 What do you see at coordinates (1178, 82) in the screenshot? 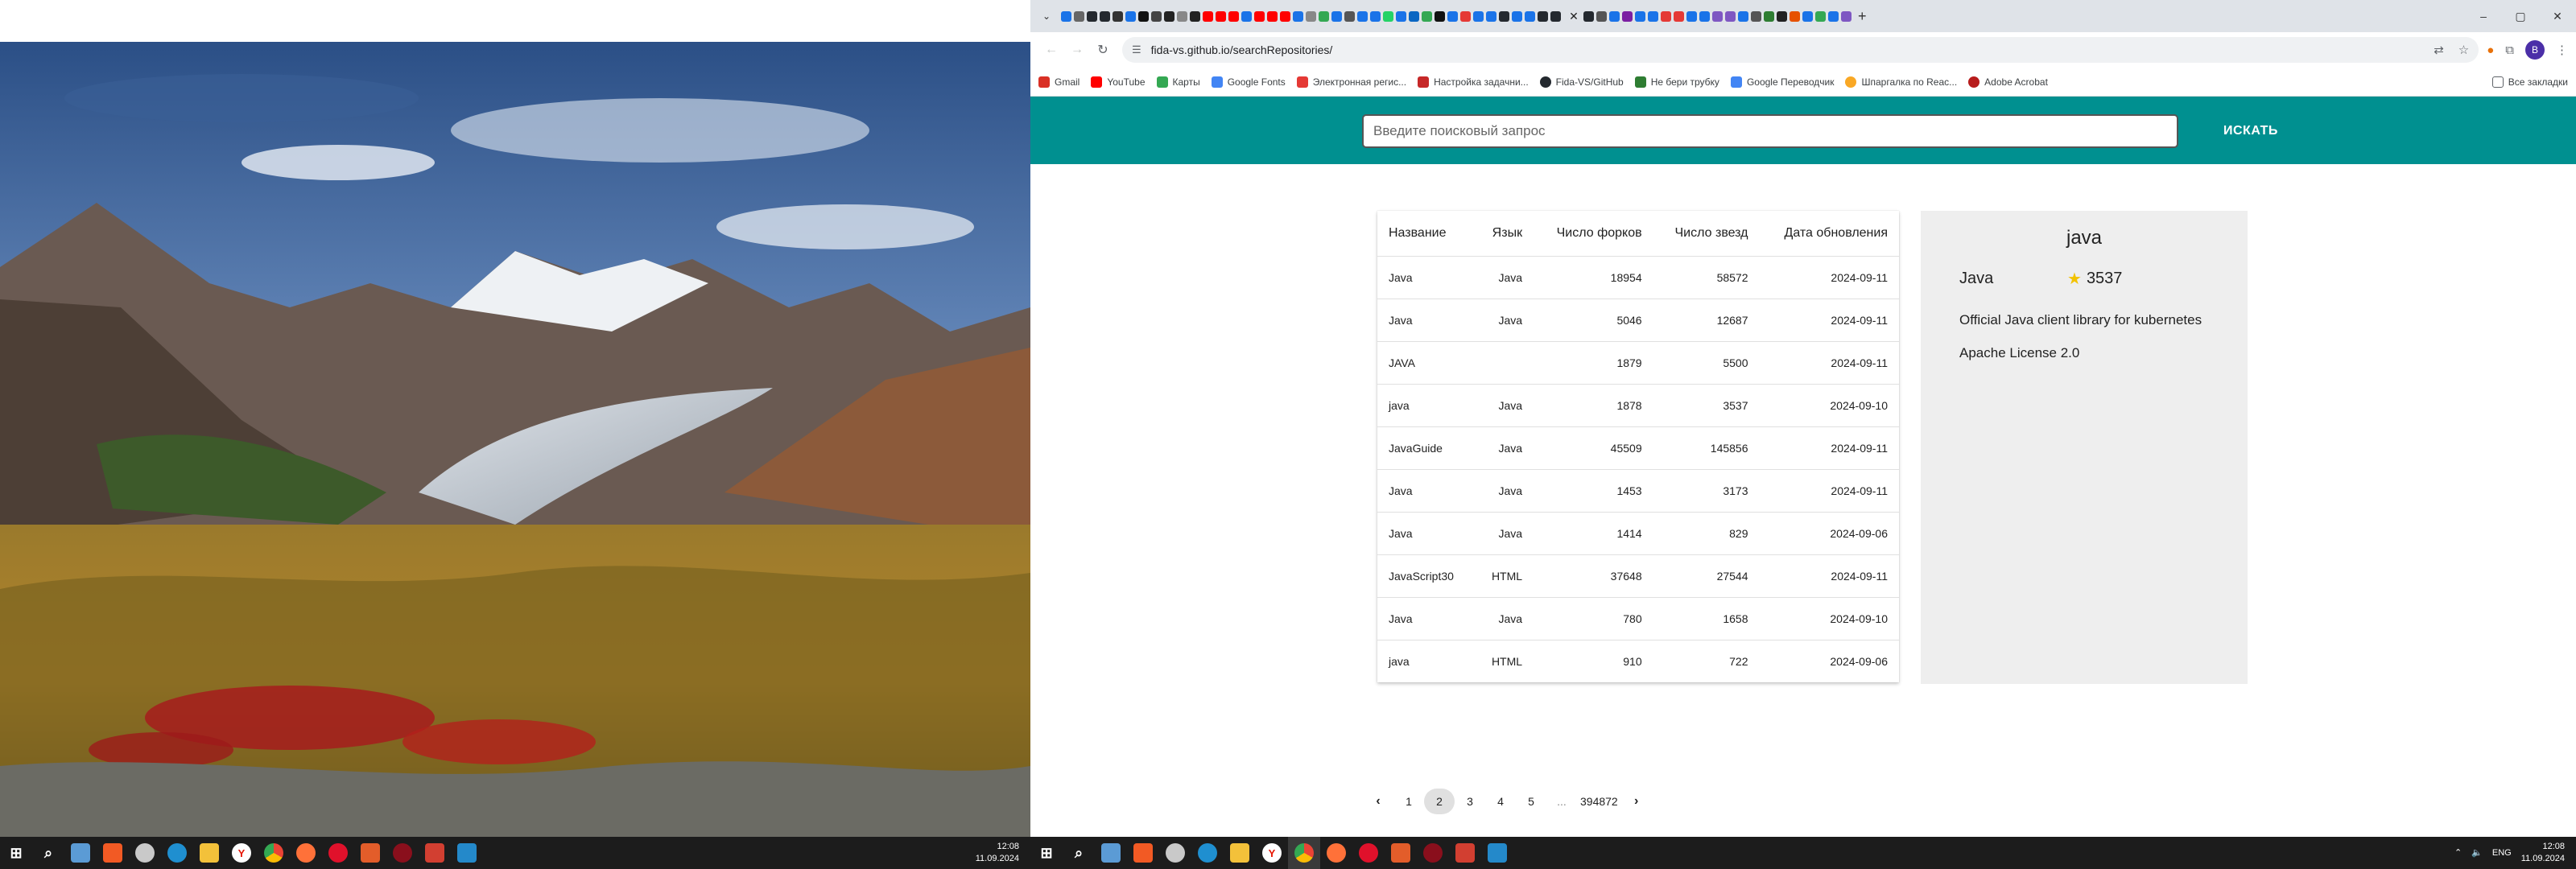
I see `bookmark-maps: Карты` at bounding box center [1178, 82].